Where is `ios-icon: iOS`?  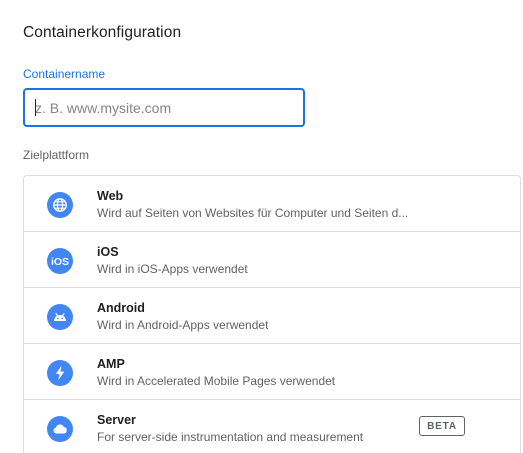 ios-icon: iOS is located at coordinates (60, 261).